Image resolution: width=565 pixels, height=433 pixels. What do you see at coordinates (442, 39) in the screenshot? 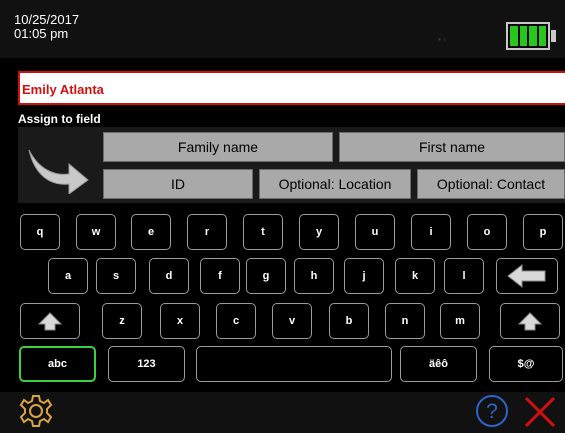
I see `signal-indicator: ▪ ▫` at bounding box center [442, 39].